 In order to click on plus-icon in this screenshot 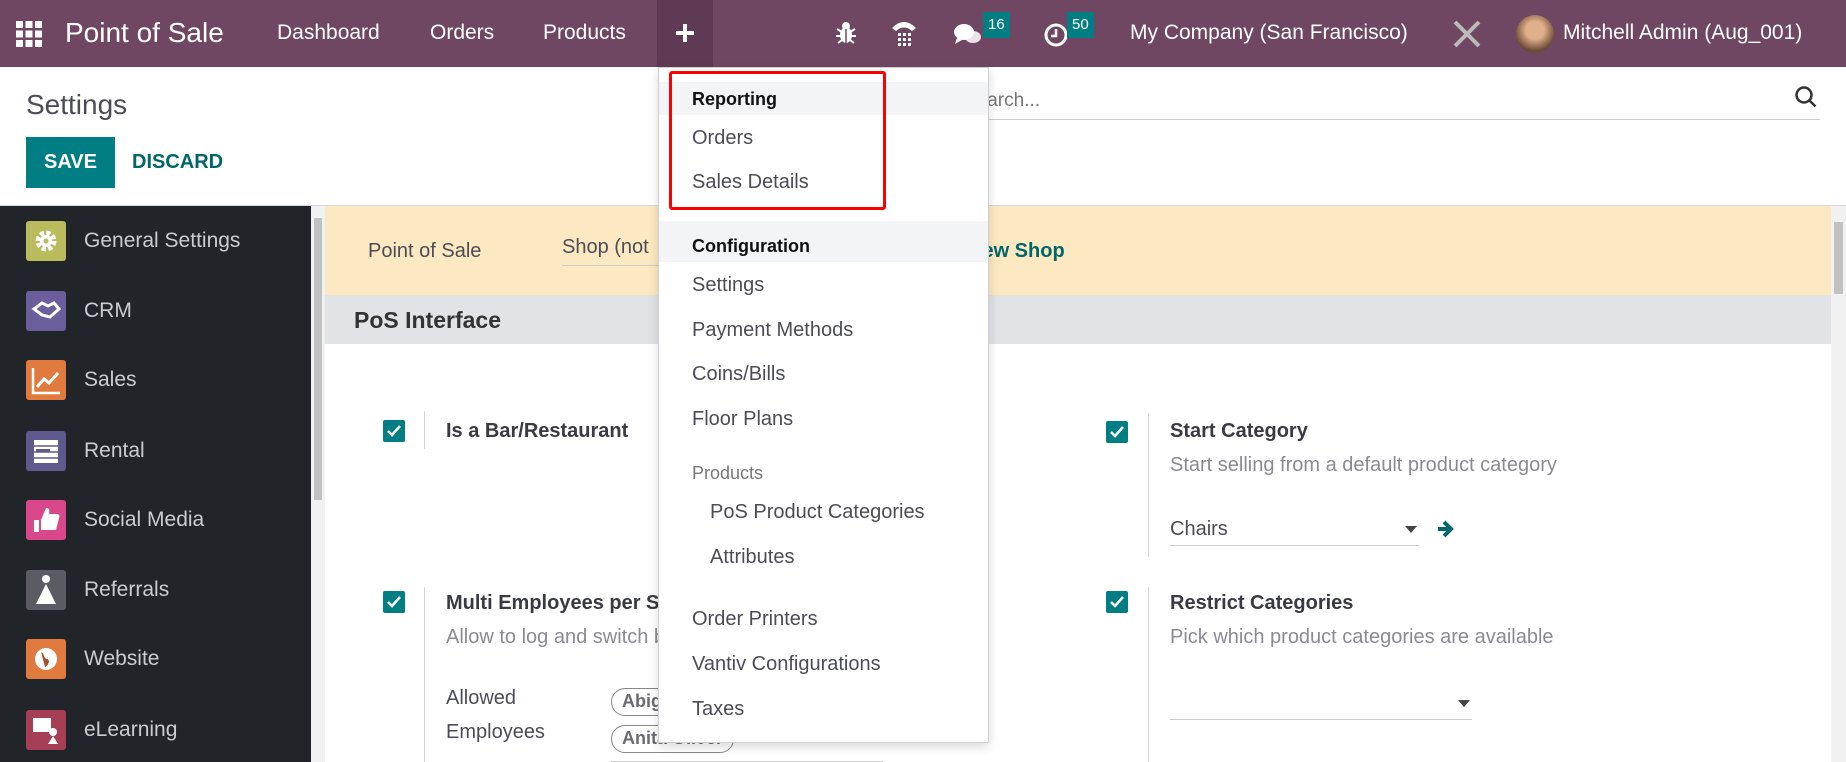, I will do `click(685, 33)`.